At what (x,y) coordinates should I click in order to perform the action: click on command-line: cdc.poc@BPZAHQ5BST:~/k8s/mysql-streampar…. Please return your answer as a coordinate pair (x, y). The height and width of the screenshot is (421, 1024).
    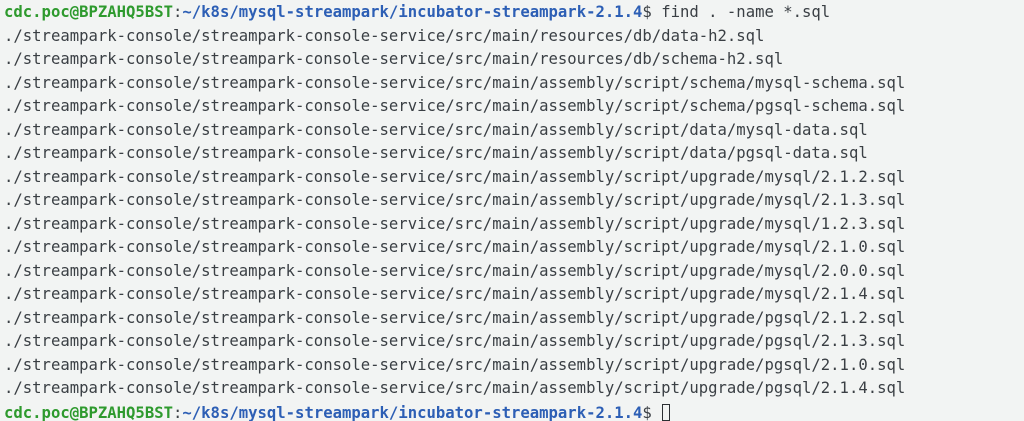
    Looking at the image, I should click on (514, 13).